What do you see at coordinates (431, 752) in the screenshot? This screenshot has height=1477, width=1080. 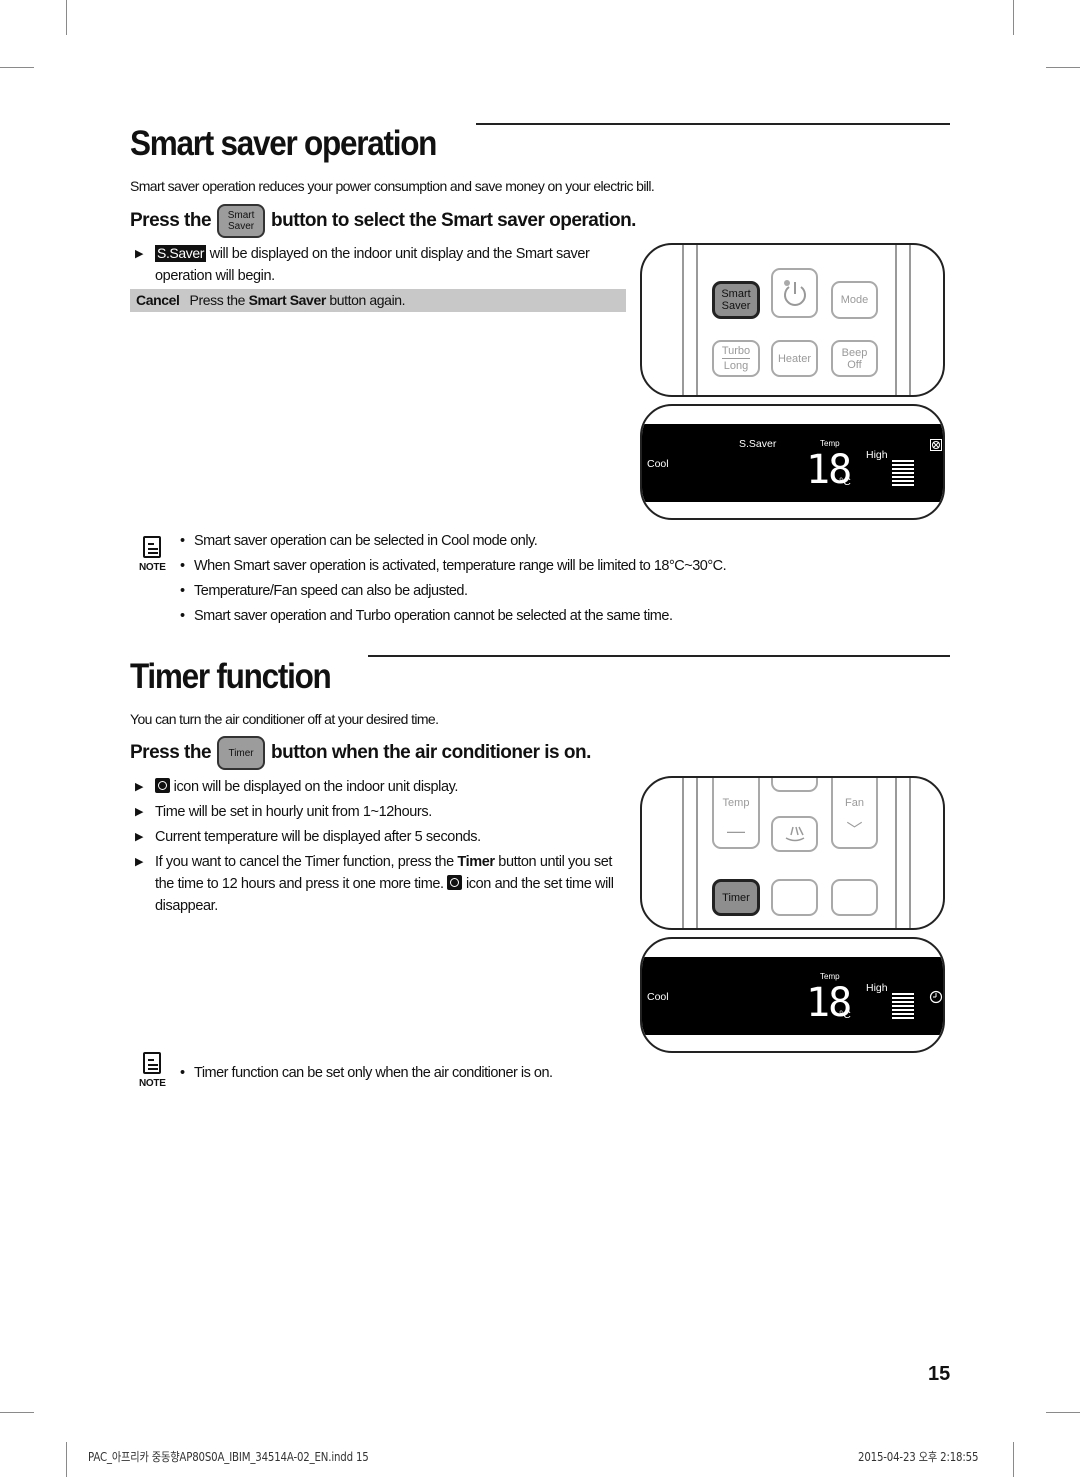 I see `instruction-suffix: button when the air conditioner is on.` at bounding box center [431, 752].